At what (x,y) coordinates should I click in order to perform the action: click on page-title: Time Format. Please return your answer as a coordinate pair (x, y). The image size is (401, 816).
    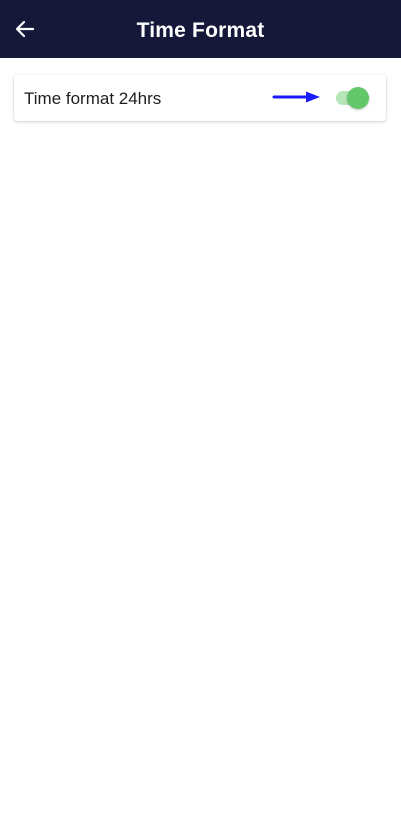
    Looking at the image, I should click on (200, 30).